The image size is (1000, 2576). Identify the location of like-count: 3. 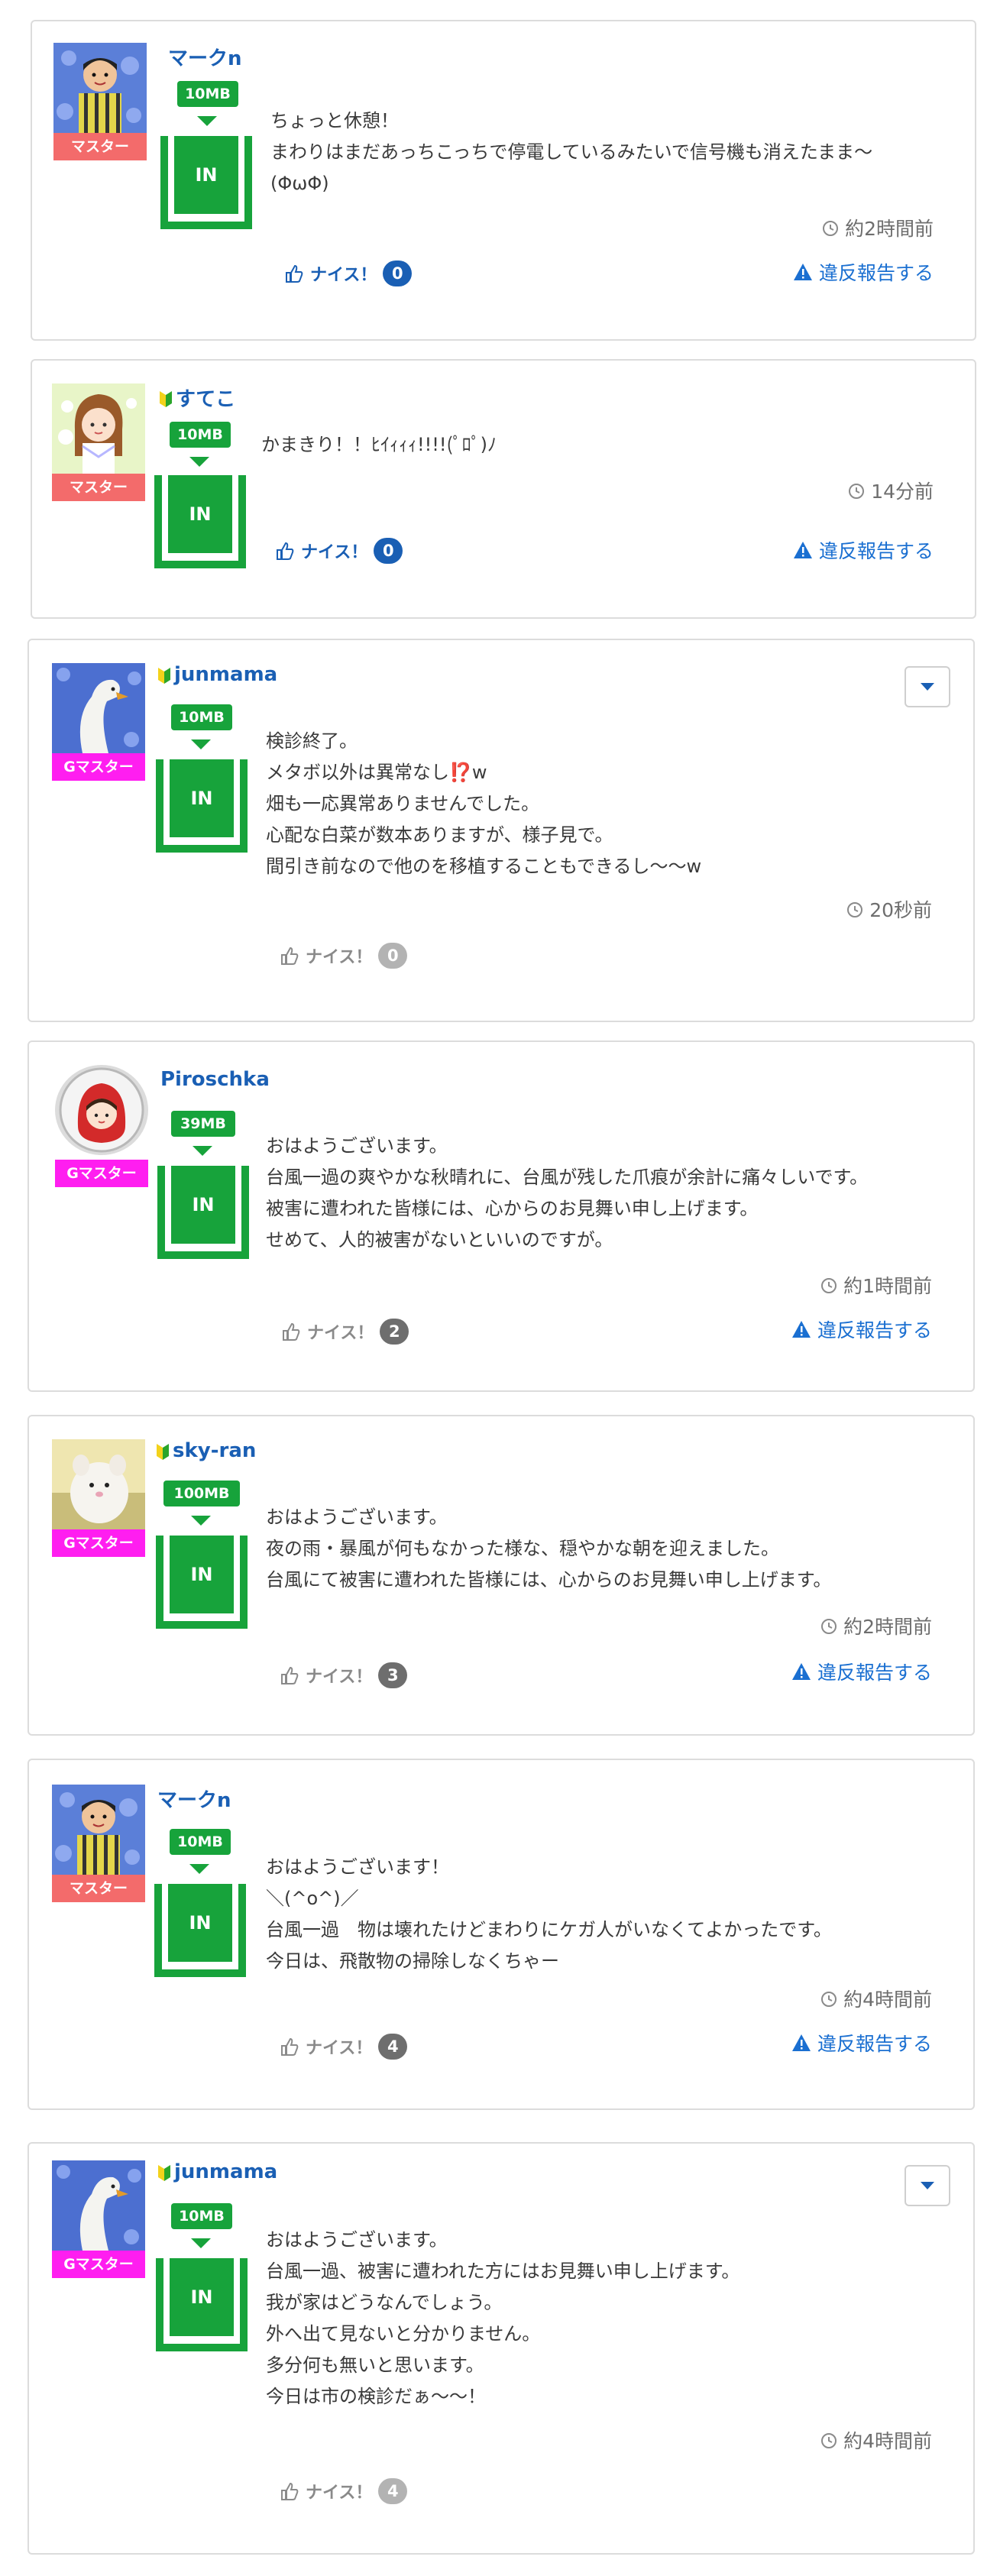
(393, 1675).